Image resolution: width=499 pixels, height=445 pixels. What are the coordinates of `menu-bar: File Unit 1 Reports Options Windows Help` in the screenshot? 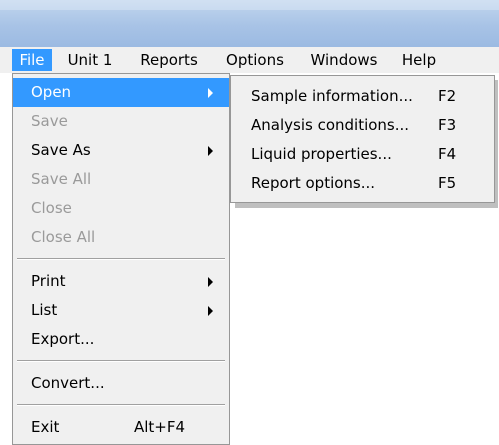 It's located at (249, 60).